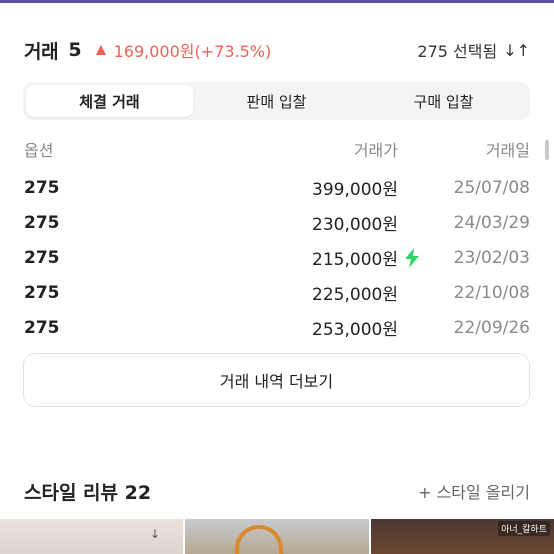 Image resolution: width=554 pixels, height=554 pixels. Describe the element at coordinates (474, 491) in the screenshot. I see `upload-style-button: + 스타일 올리기` at that location.